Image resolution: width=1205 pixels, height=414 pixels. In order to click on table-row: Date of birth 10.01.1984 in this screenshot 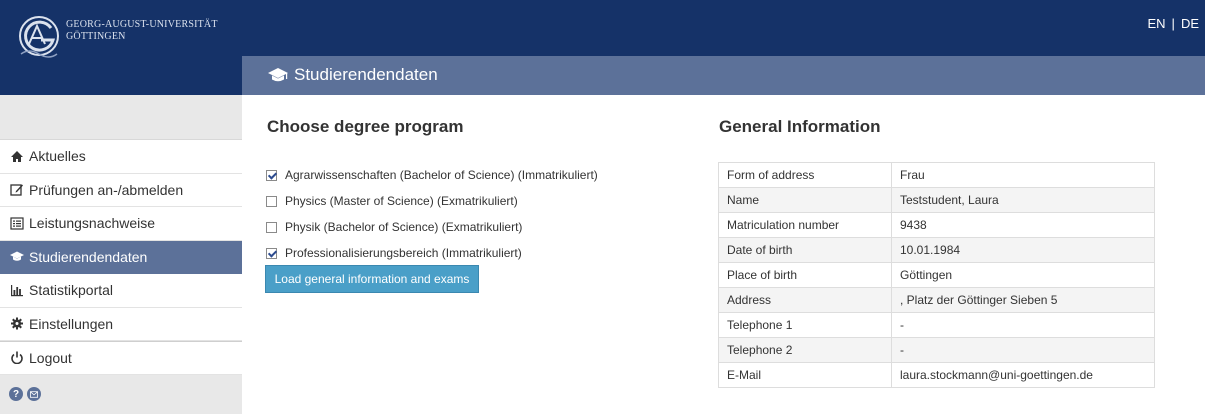, I will do `click(936, 250)`.